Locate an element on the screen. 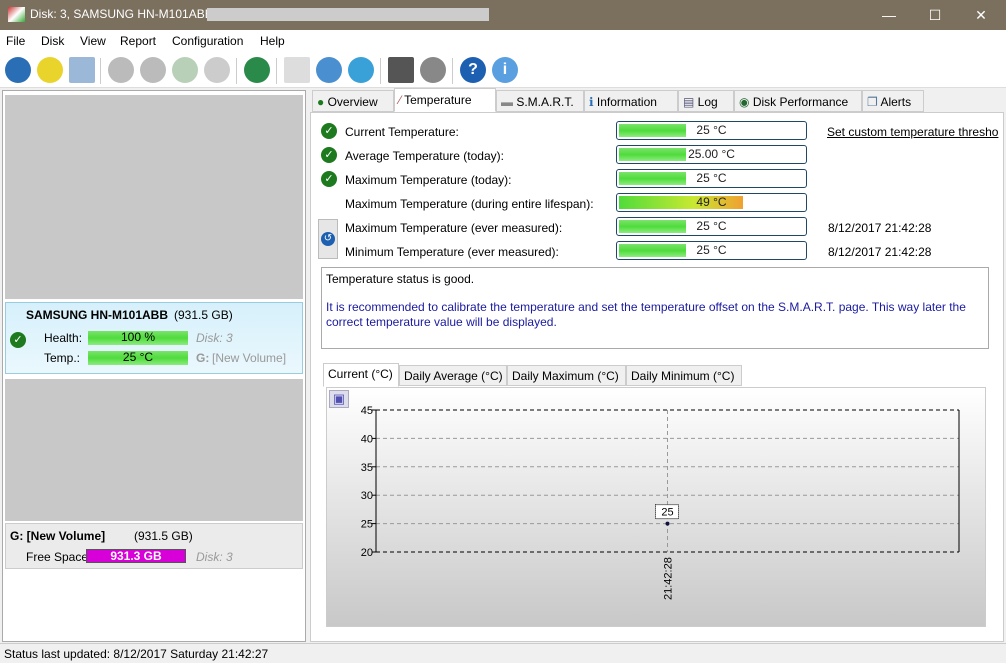 This screenshot has height=663, width=1006. toolbar: ? i is located at coordinates (503, 70).